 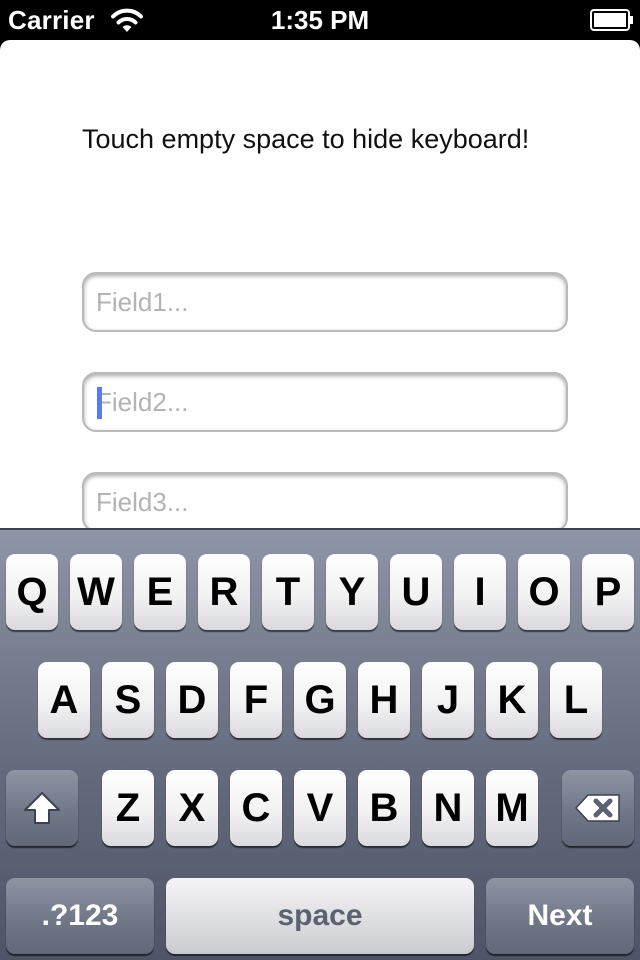 I want to click on field1-input, so click(x=324, y=302).